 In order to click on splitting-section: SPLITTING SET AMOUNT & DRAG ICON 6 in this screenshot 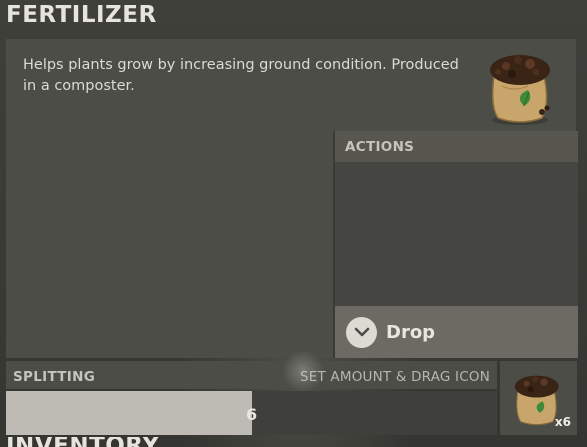, I will do `click(251, 398)`.